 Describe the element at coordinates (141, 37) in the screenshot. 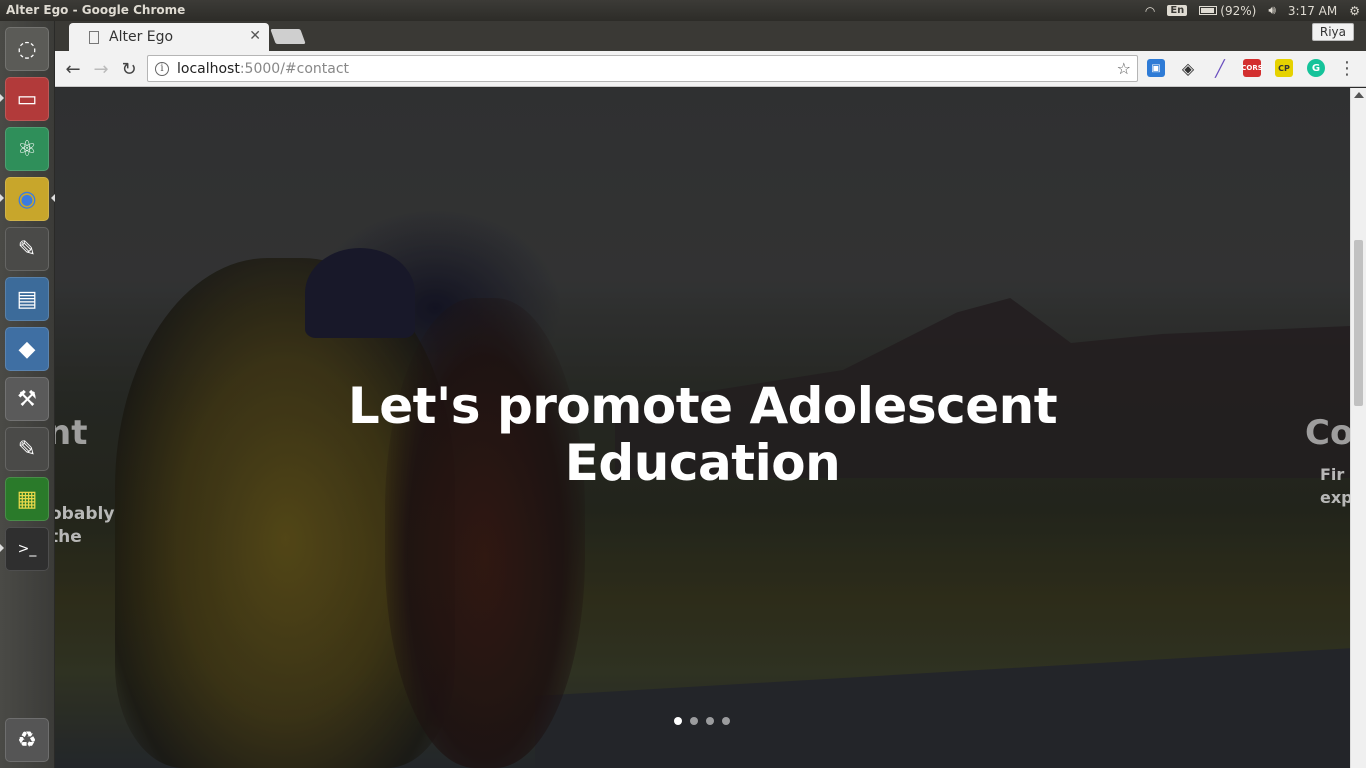

I see `tab-title: Alter Ego` at that location.